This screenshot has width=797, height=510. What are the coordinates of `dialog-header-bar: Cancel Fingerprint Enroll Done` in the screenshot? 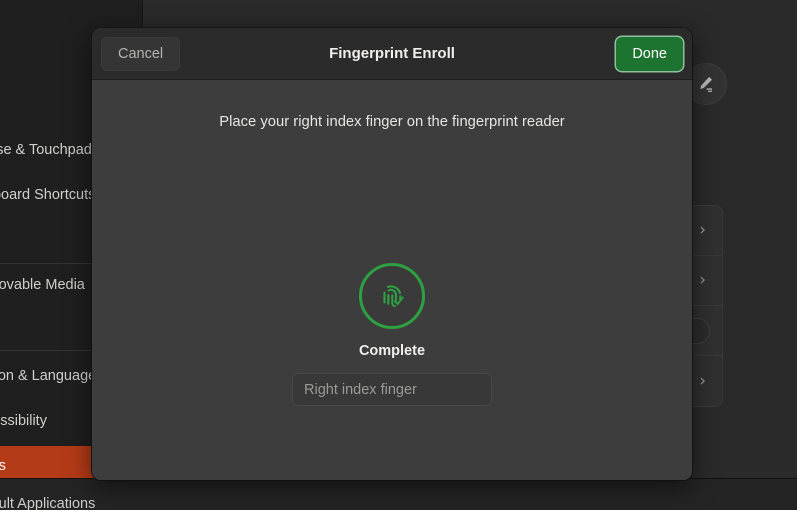 It's located at (392, 54).